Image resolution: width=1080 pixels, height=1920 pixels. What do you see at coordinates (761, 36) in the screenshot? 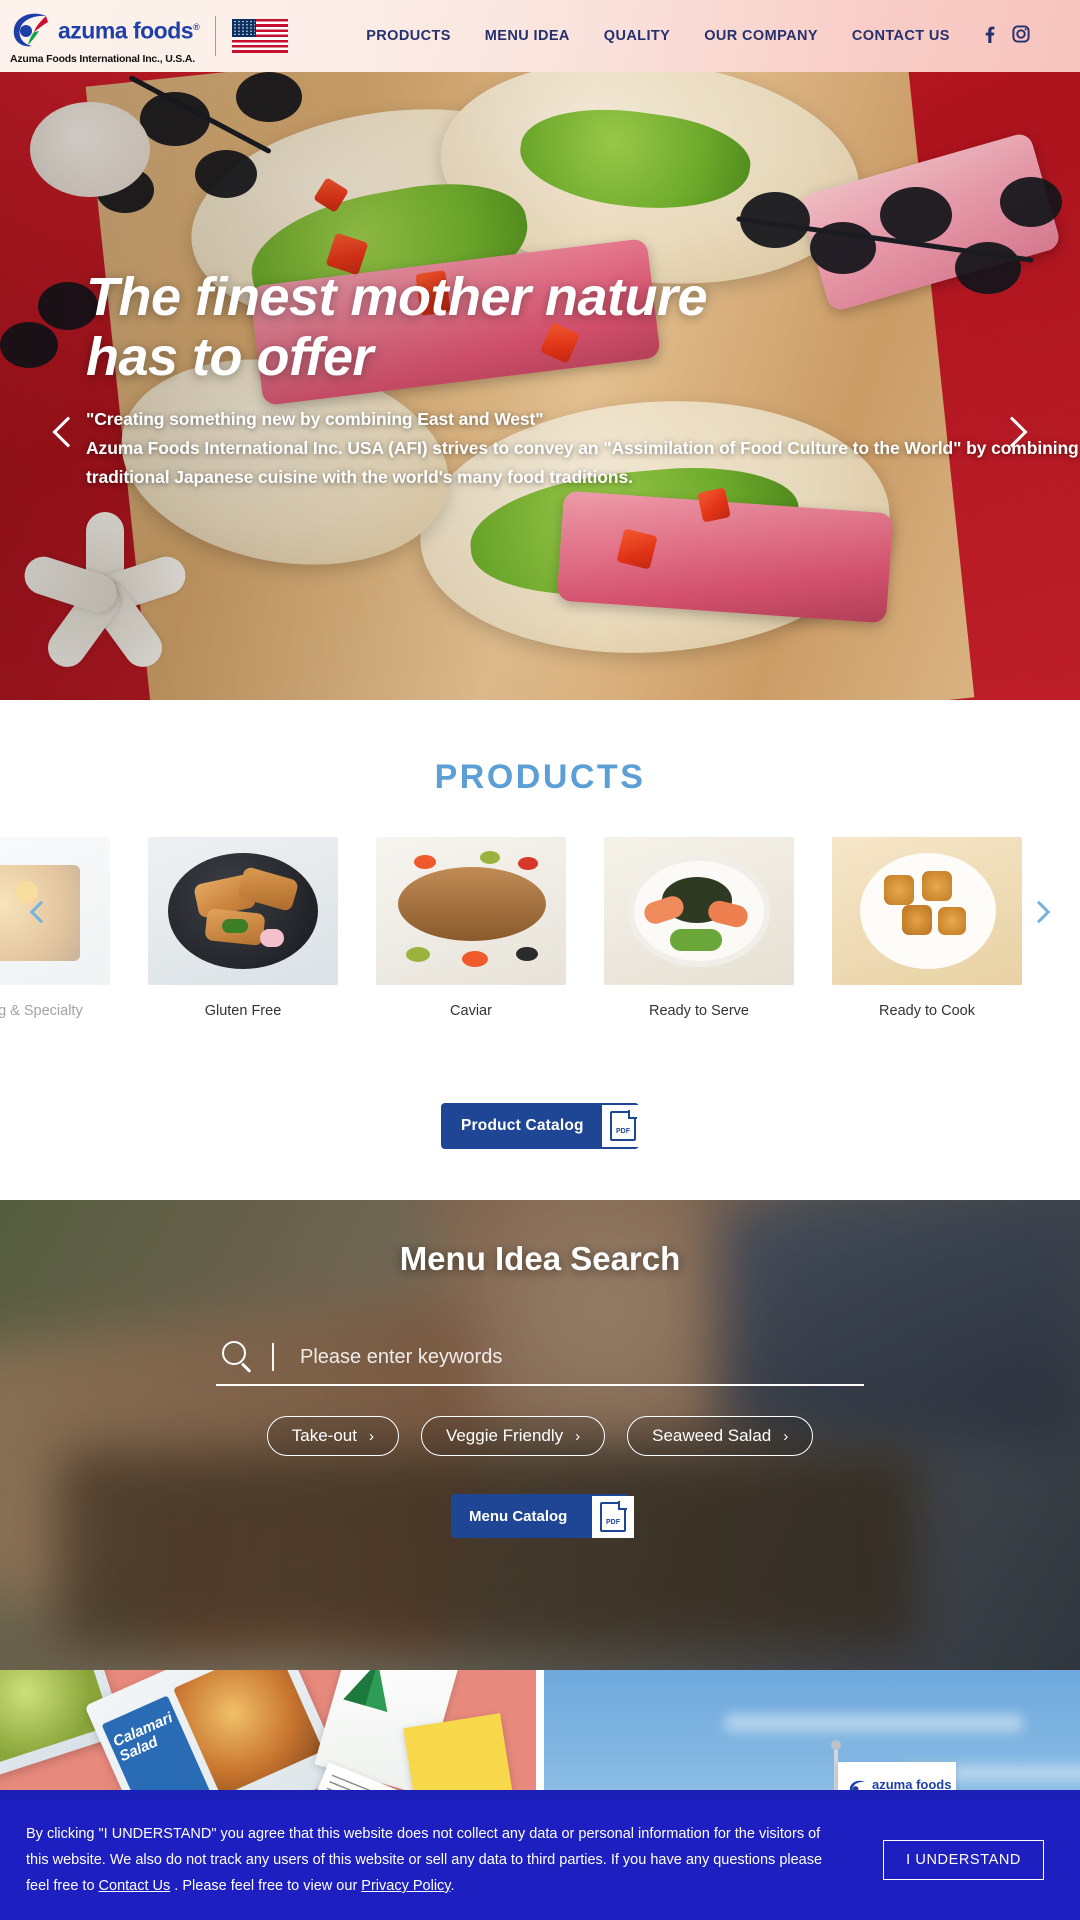
I see `nav-item-our-company: OUR COMPANY` at bounding box center [761, 36].